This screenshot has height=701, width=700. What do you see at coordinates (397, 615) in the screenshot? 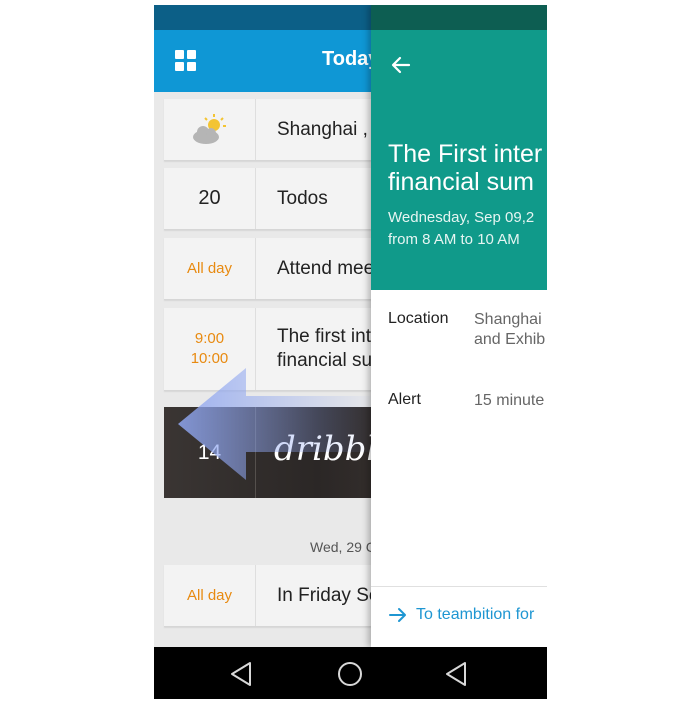
I see `arrow-right-icon` at bounding box center [397, 615].